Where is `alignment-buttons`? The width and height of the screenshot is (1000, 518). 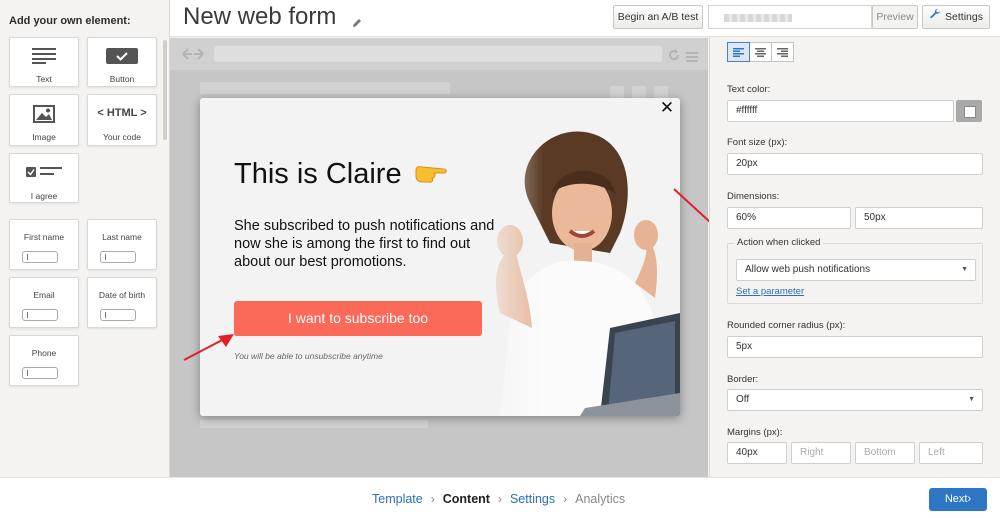
alignment-buttons is located at coordinates (760, 52).